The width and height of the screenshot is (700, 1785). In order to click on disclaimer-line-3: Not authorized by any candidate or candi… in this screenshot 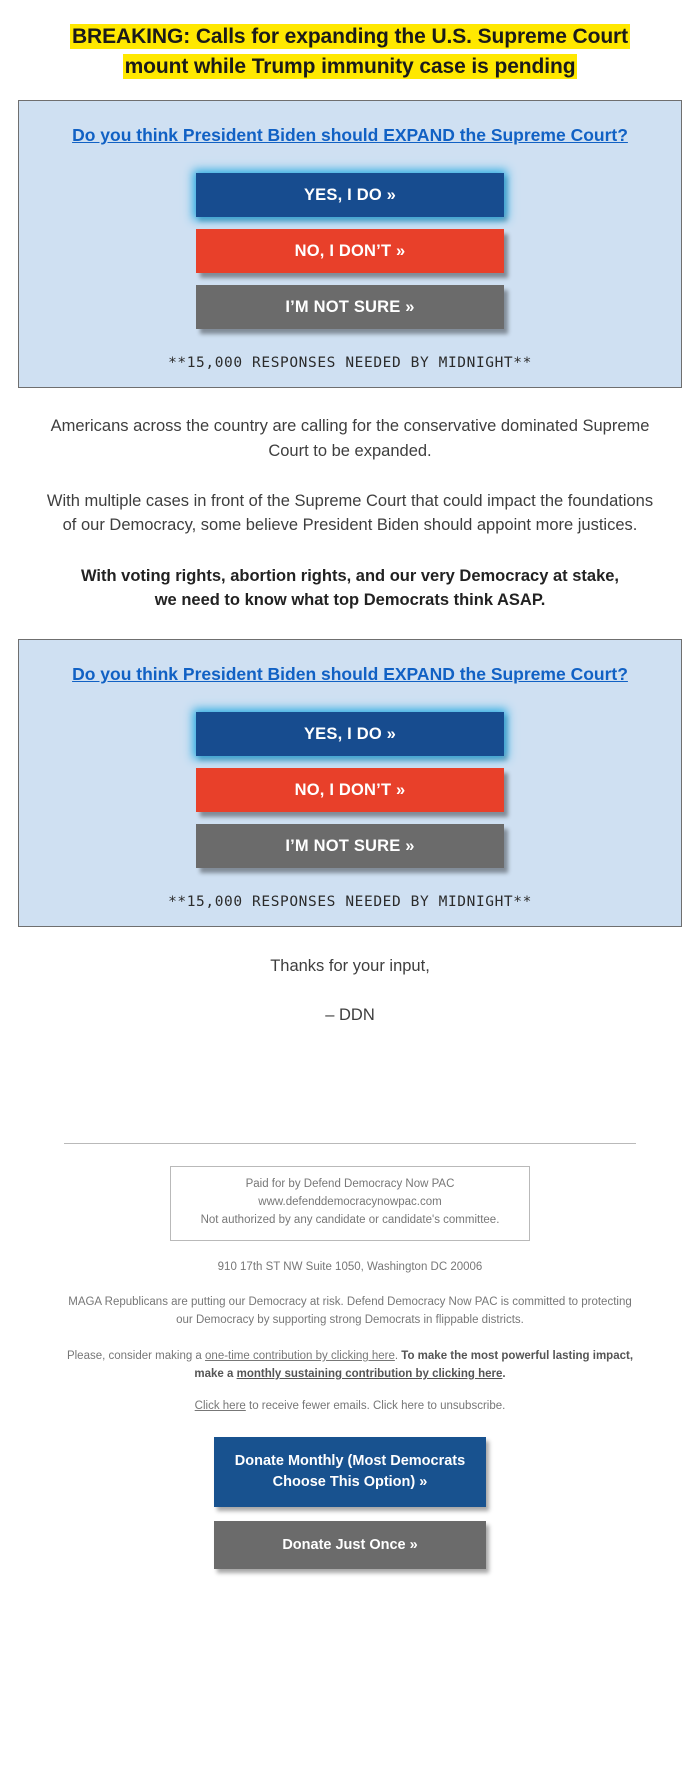, I will do `click(350, 1219)`.